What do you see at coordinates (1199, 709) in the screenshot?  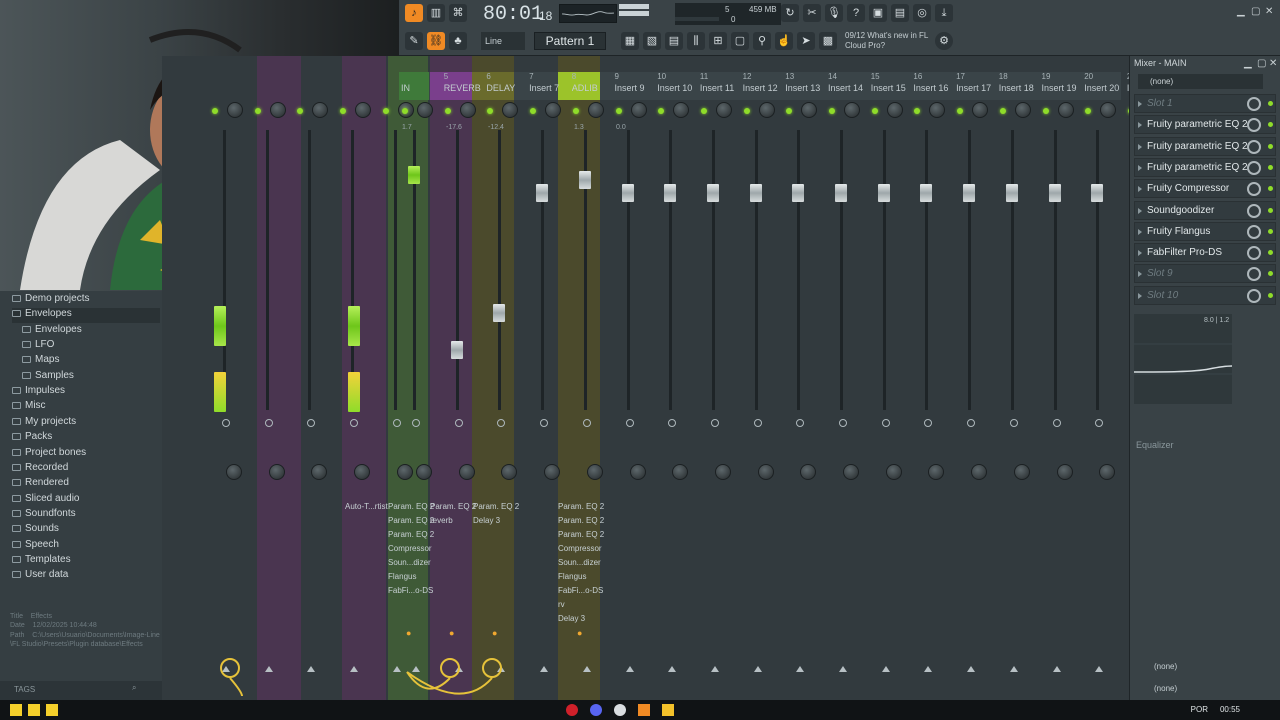 I see `language-indicator: POR` at bounding box center [1199, 709].